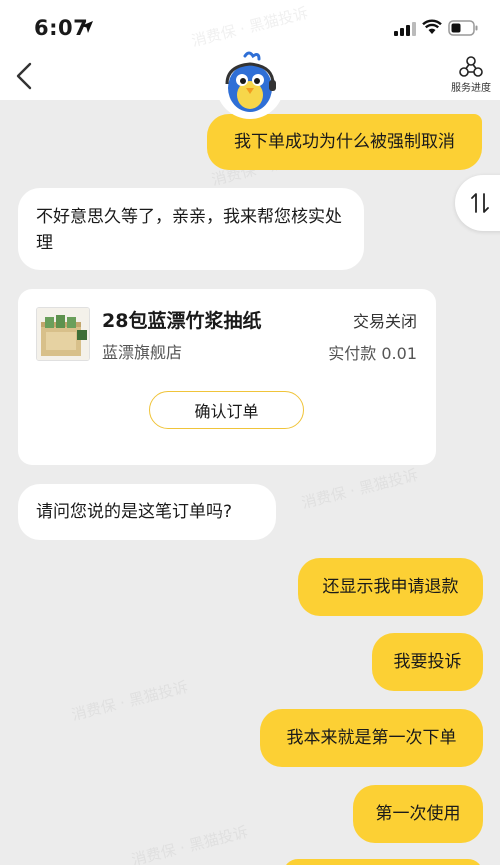 This screenshot has width=500, height=865. I want to click on swap-sort-button, so click(477, 203).